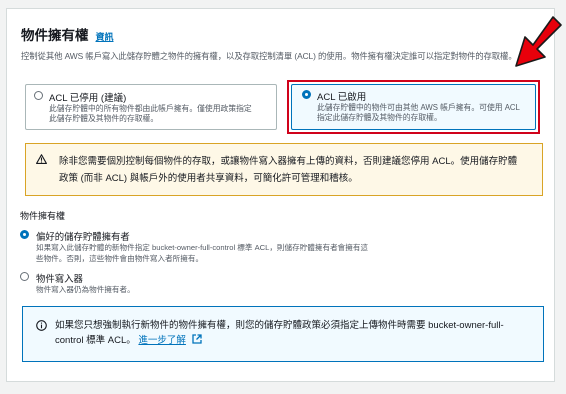 The width and height of the screenshot is (566, 394). What do you see at coordinates (55, 35) in the screenshot?
I see `page-title: 物件擁有權` at bounding box center [55, 35].